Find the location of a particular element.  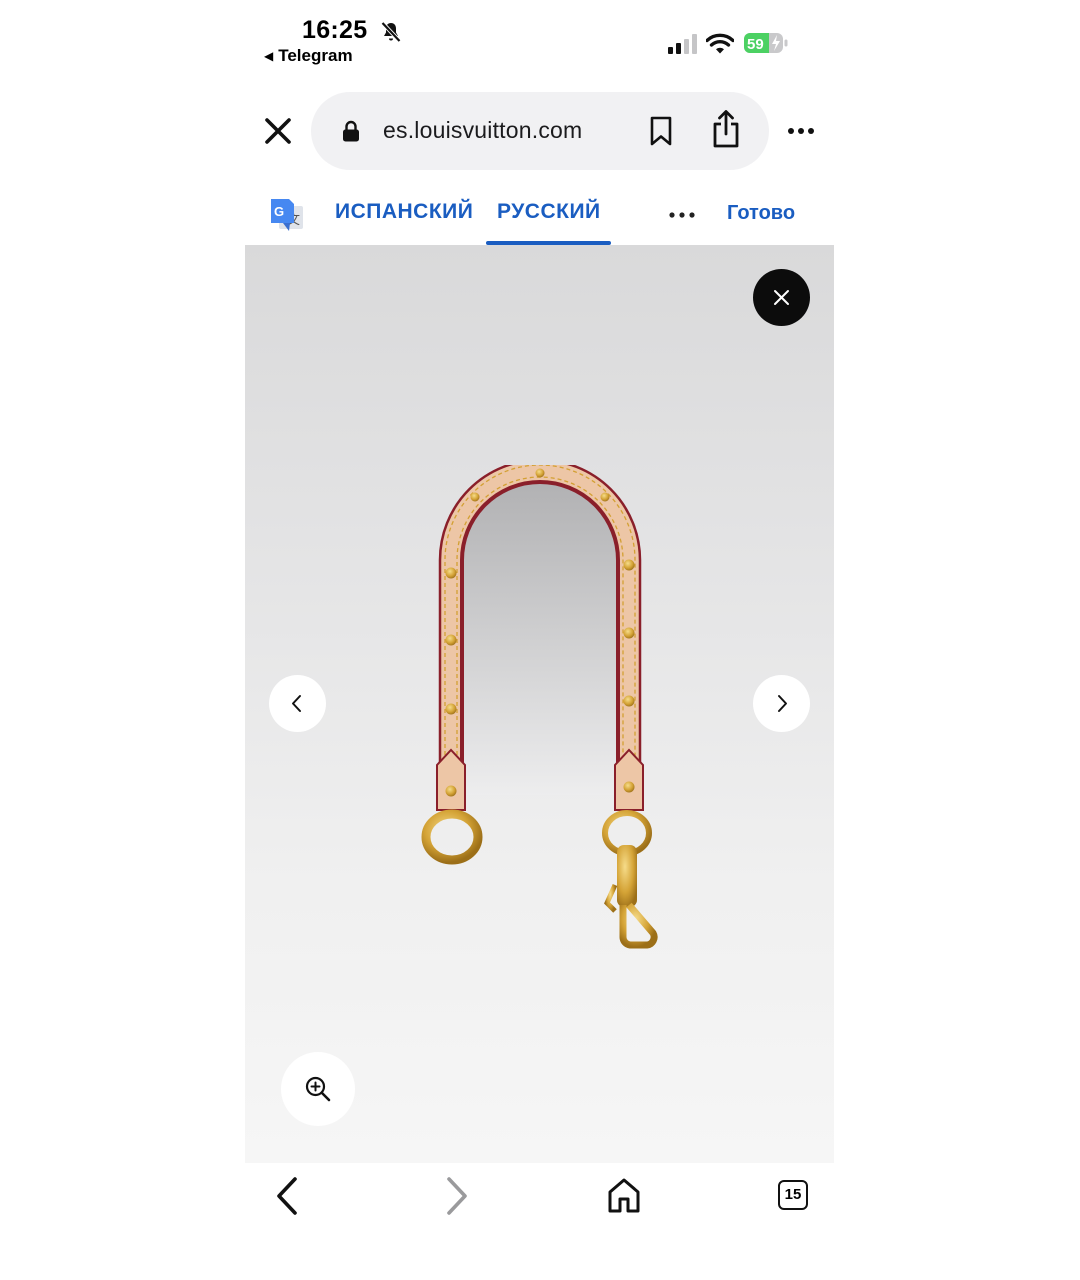

back-to-app-link: ◀ Telegram is located at coordinates (308, 56).